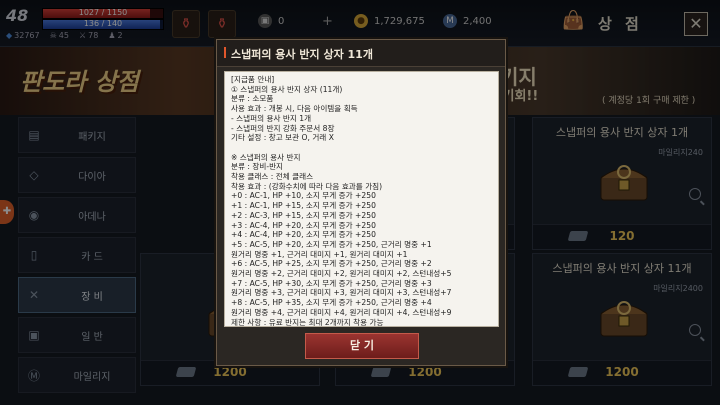 This screenshot has width=720, height=405. Describe the element at coordinates (362, 346) in the screenshot. I see `close-dialog-button: 닫 기` at that location.